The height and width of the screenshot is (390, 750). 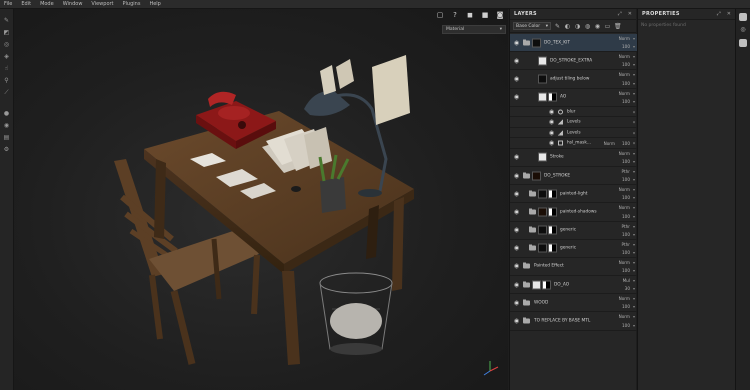 I want to click on layer-name: adjust tiling below, so click(x=569, y=78).